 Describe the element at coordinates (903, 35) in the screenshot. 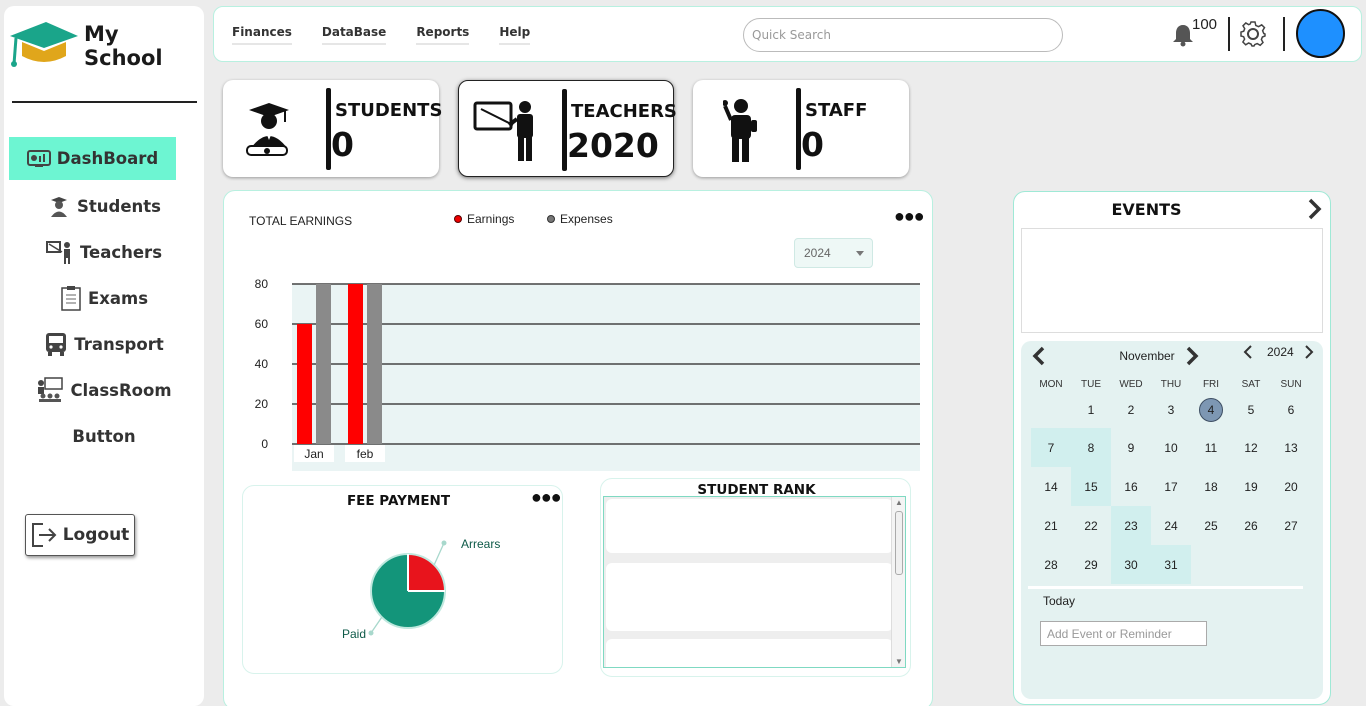

I see `search-input` at that location.